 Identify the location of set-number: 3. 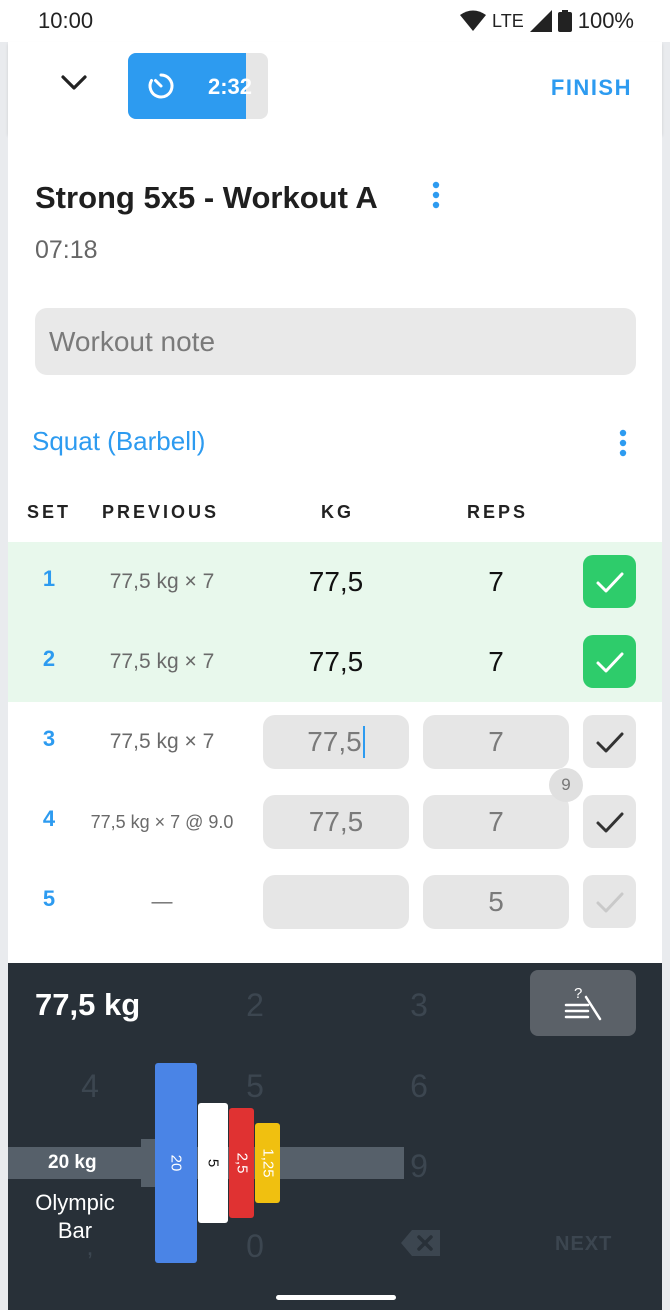
(49, 738).